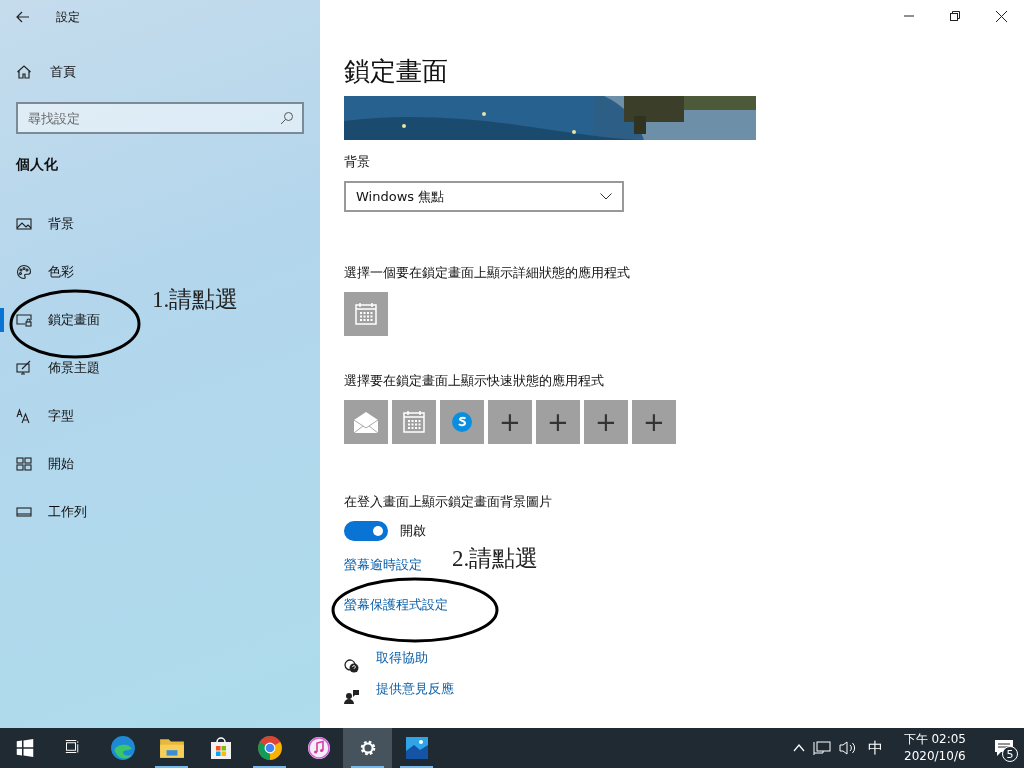 The width and height of the screenshot is (1024, 768). Describe the element at coordinates (847, 748) in the screenshot. I see `volume-icon` at that location.